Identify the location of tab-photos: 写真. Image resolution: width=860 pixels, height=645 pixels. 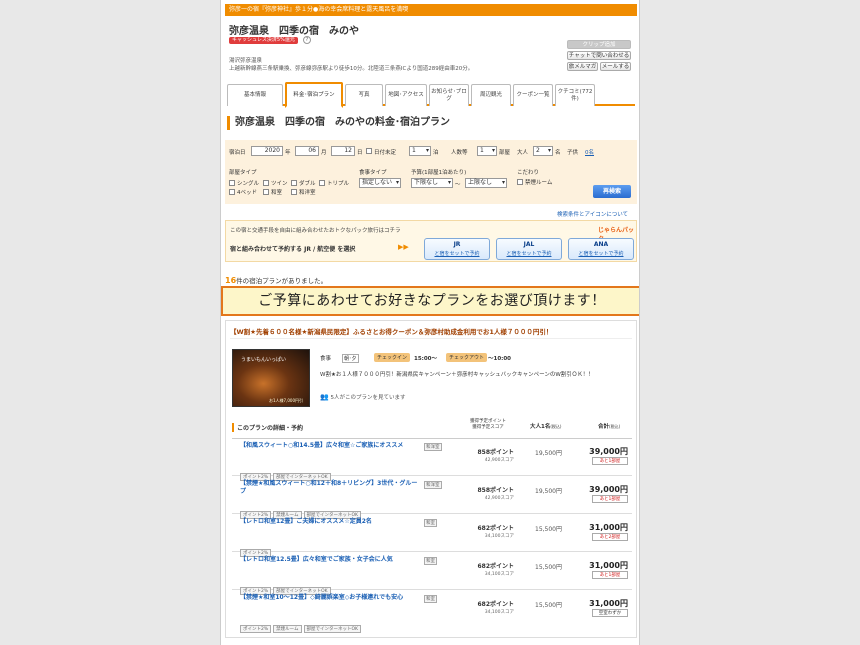
(364, 95).